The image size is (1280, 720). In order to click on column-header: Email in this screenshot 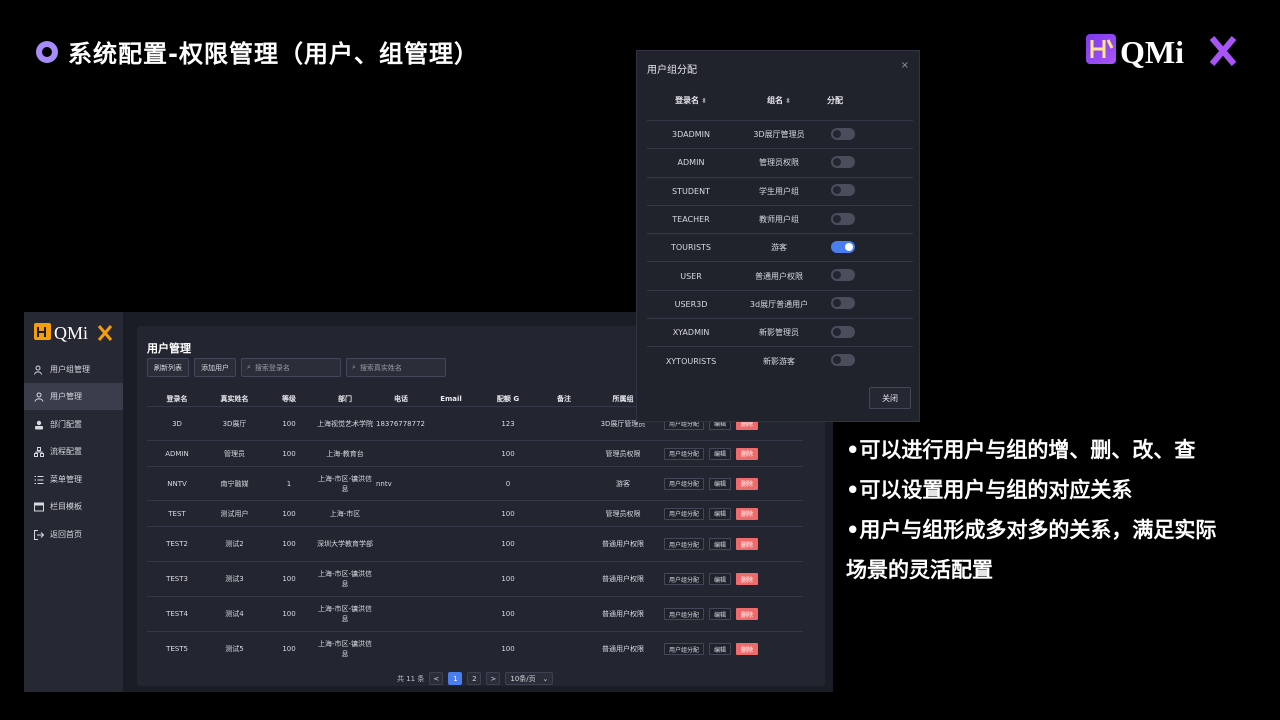, I will do `click(451, 399)`.